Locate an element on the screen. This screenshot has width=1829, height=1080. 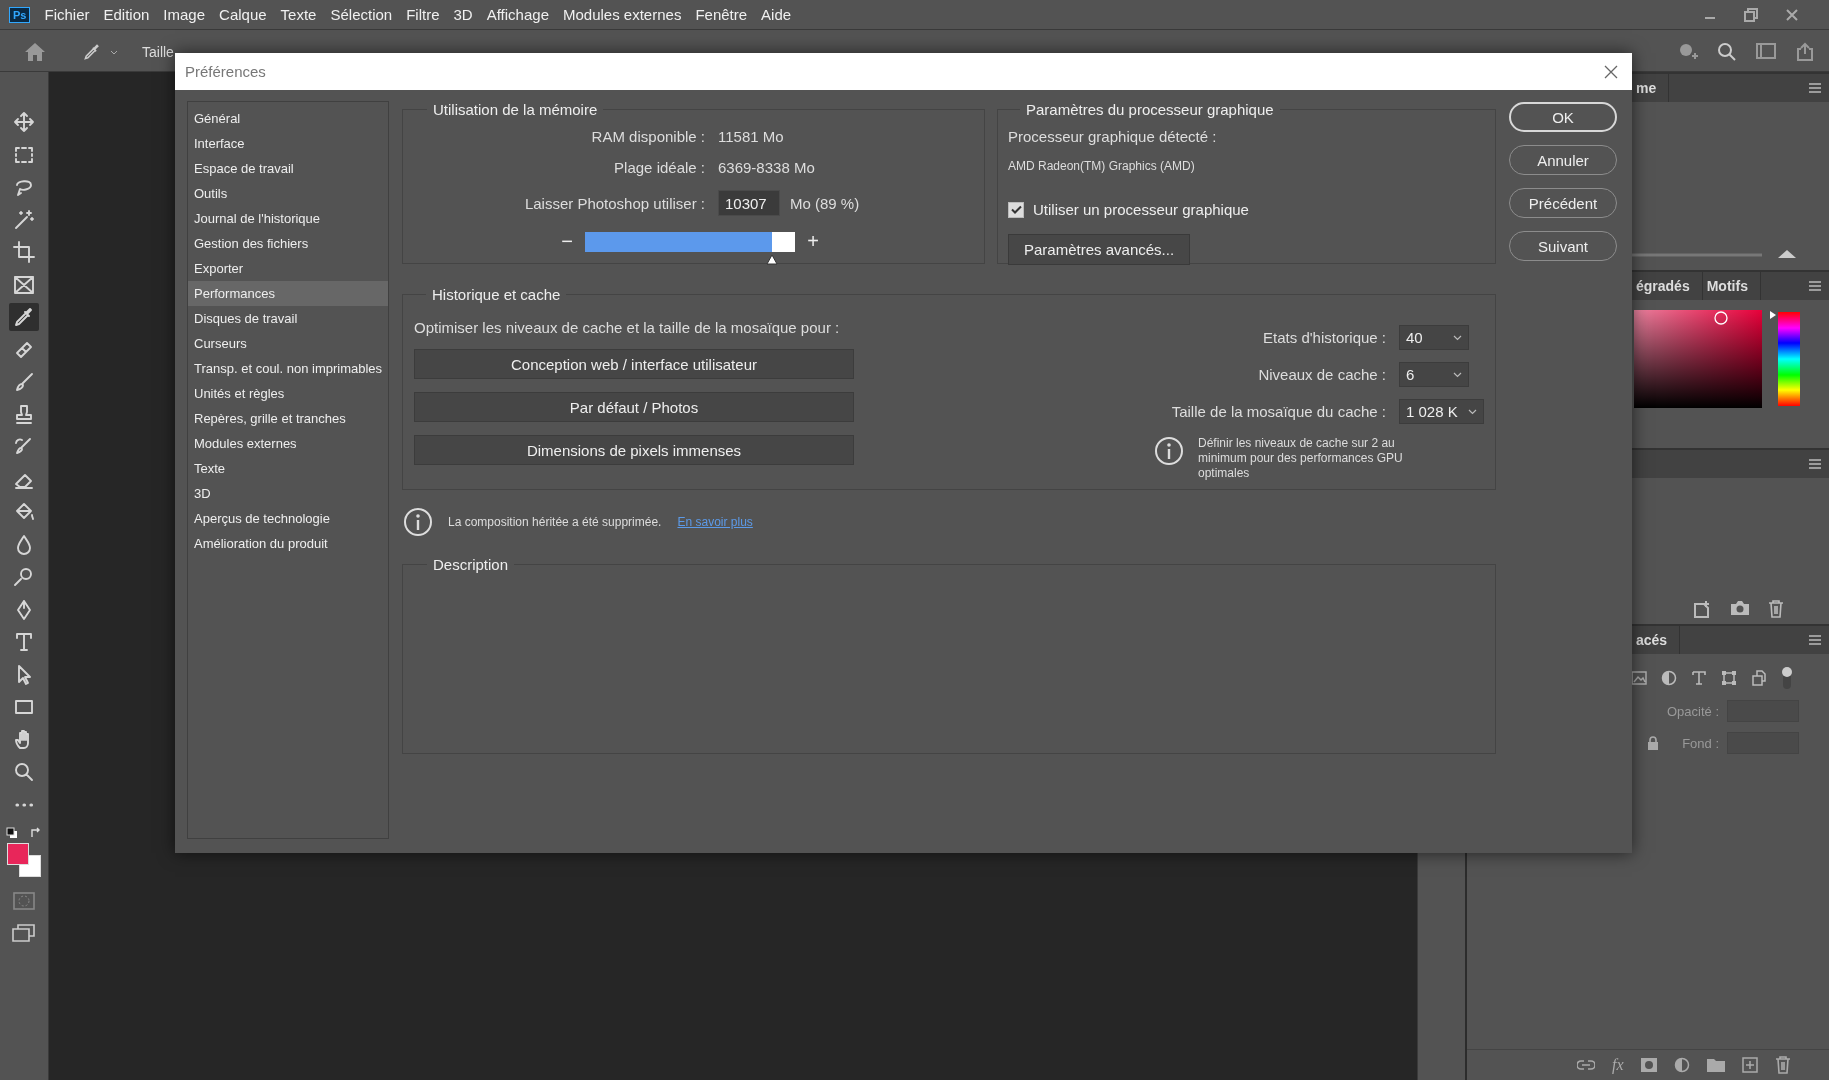
field-label: Niveaux de cache : is located at coordinates (1321, 374).